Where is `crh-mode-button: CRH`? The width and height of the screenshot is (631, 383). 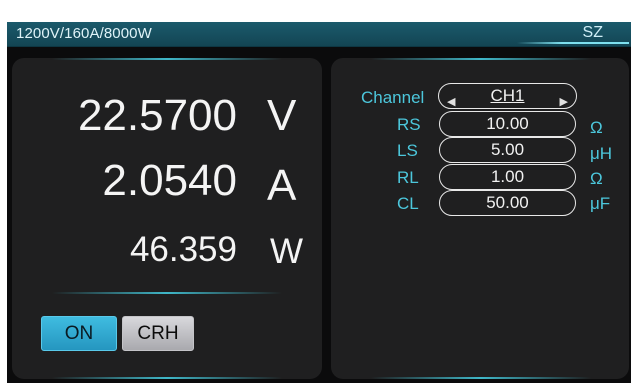 crh-mode-button: CRH is located at coordinates (158, 333).